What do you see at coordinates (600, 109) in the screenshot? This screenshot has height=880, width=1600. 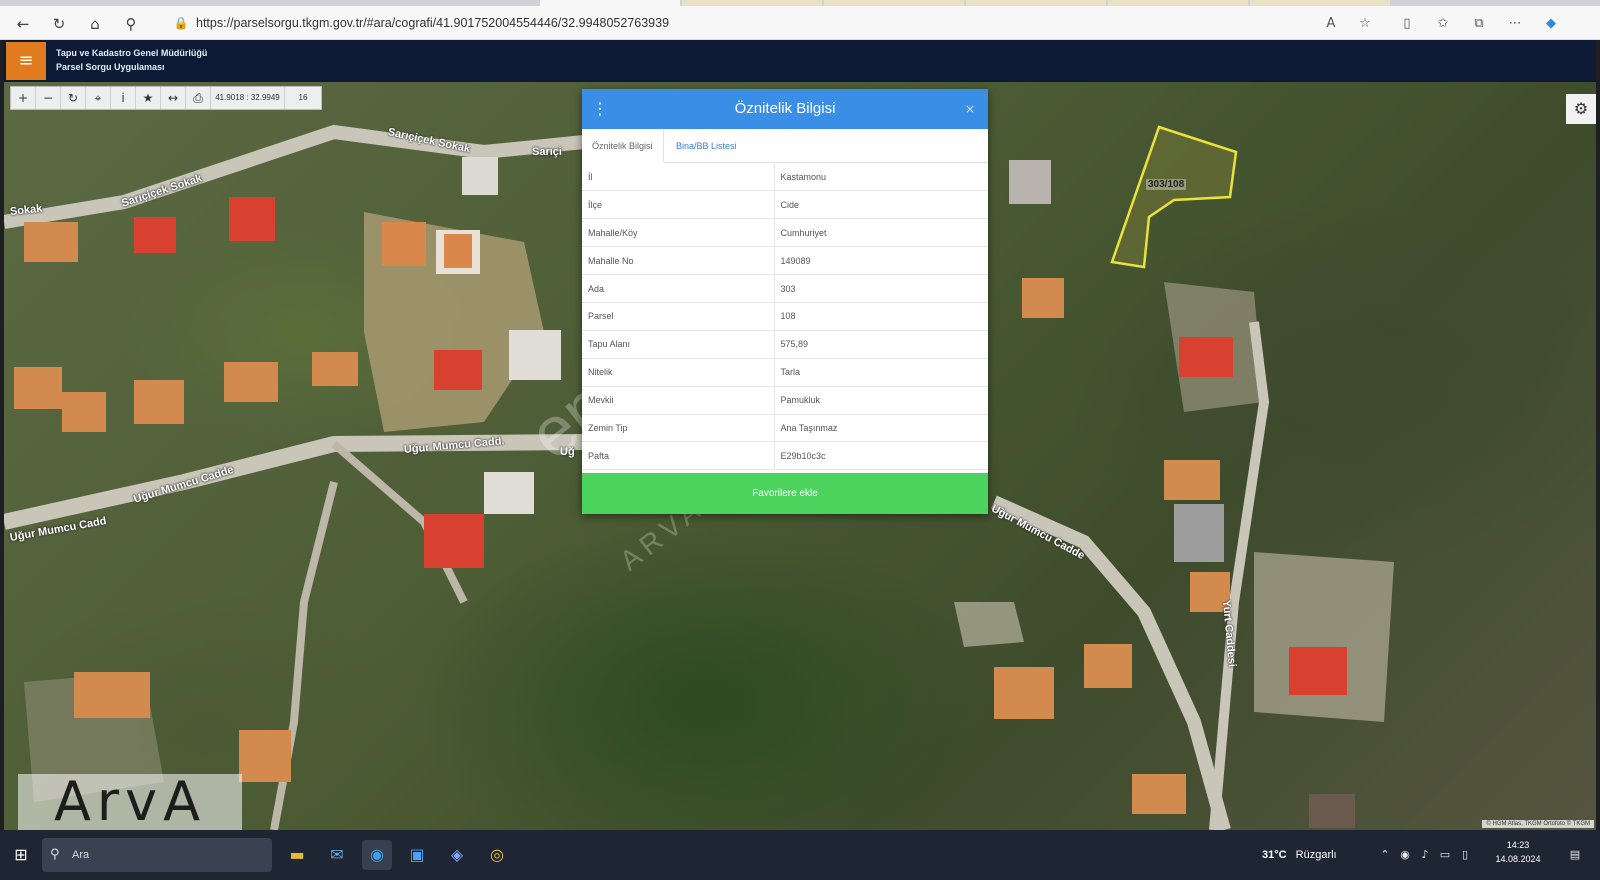 I see `kebab-menu-icon: ⋮` at bounding box center [600, 109].